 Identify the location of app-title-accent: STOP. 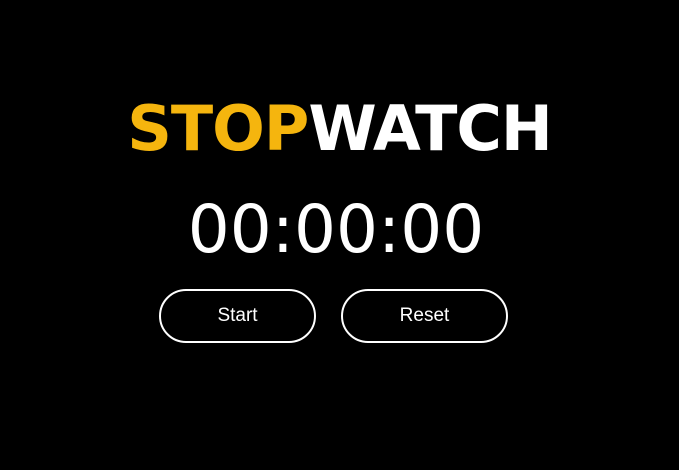
(218, 128).